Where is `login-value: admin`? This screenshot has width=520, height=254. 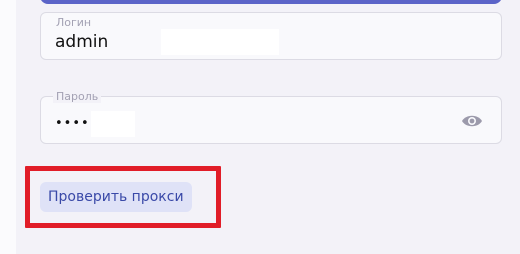 login-value: admin is located at coordinates (81, 42).